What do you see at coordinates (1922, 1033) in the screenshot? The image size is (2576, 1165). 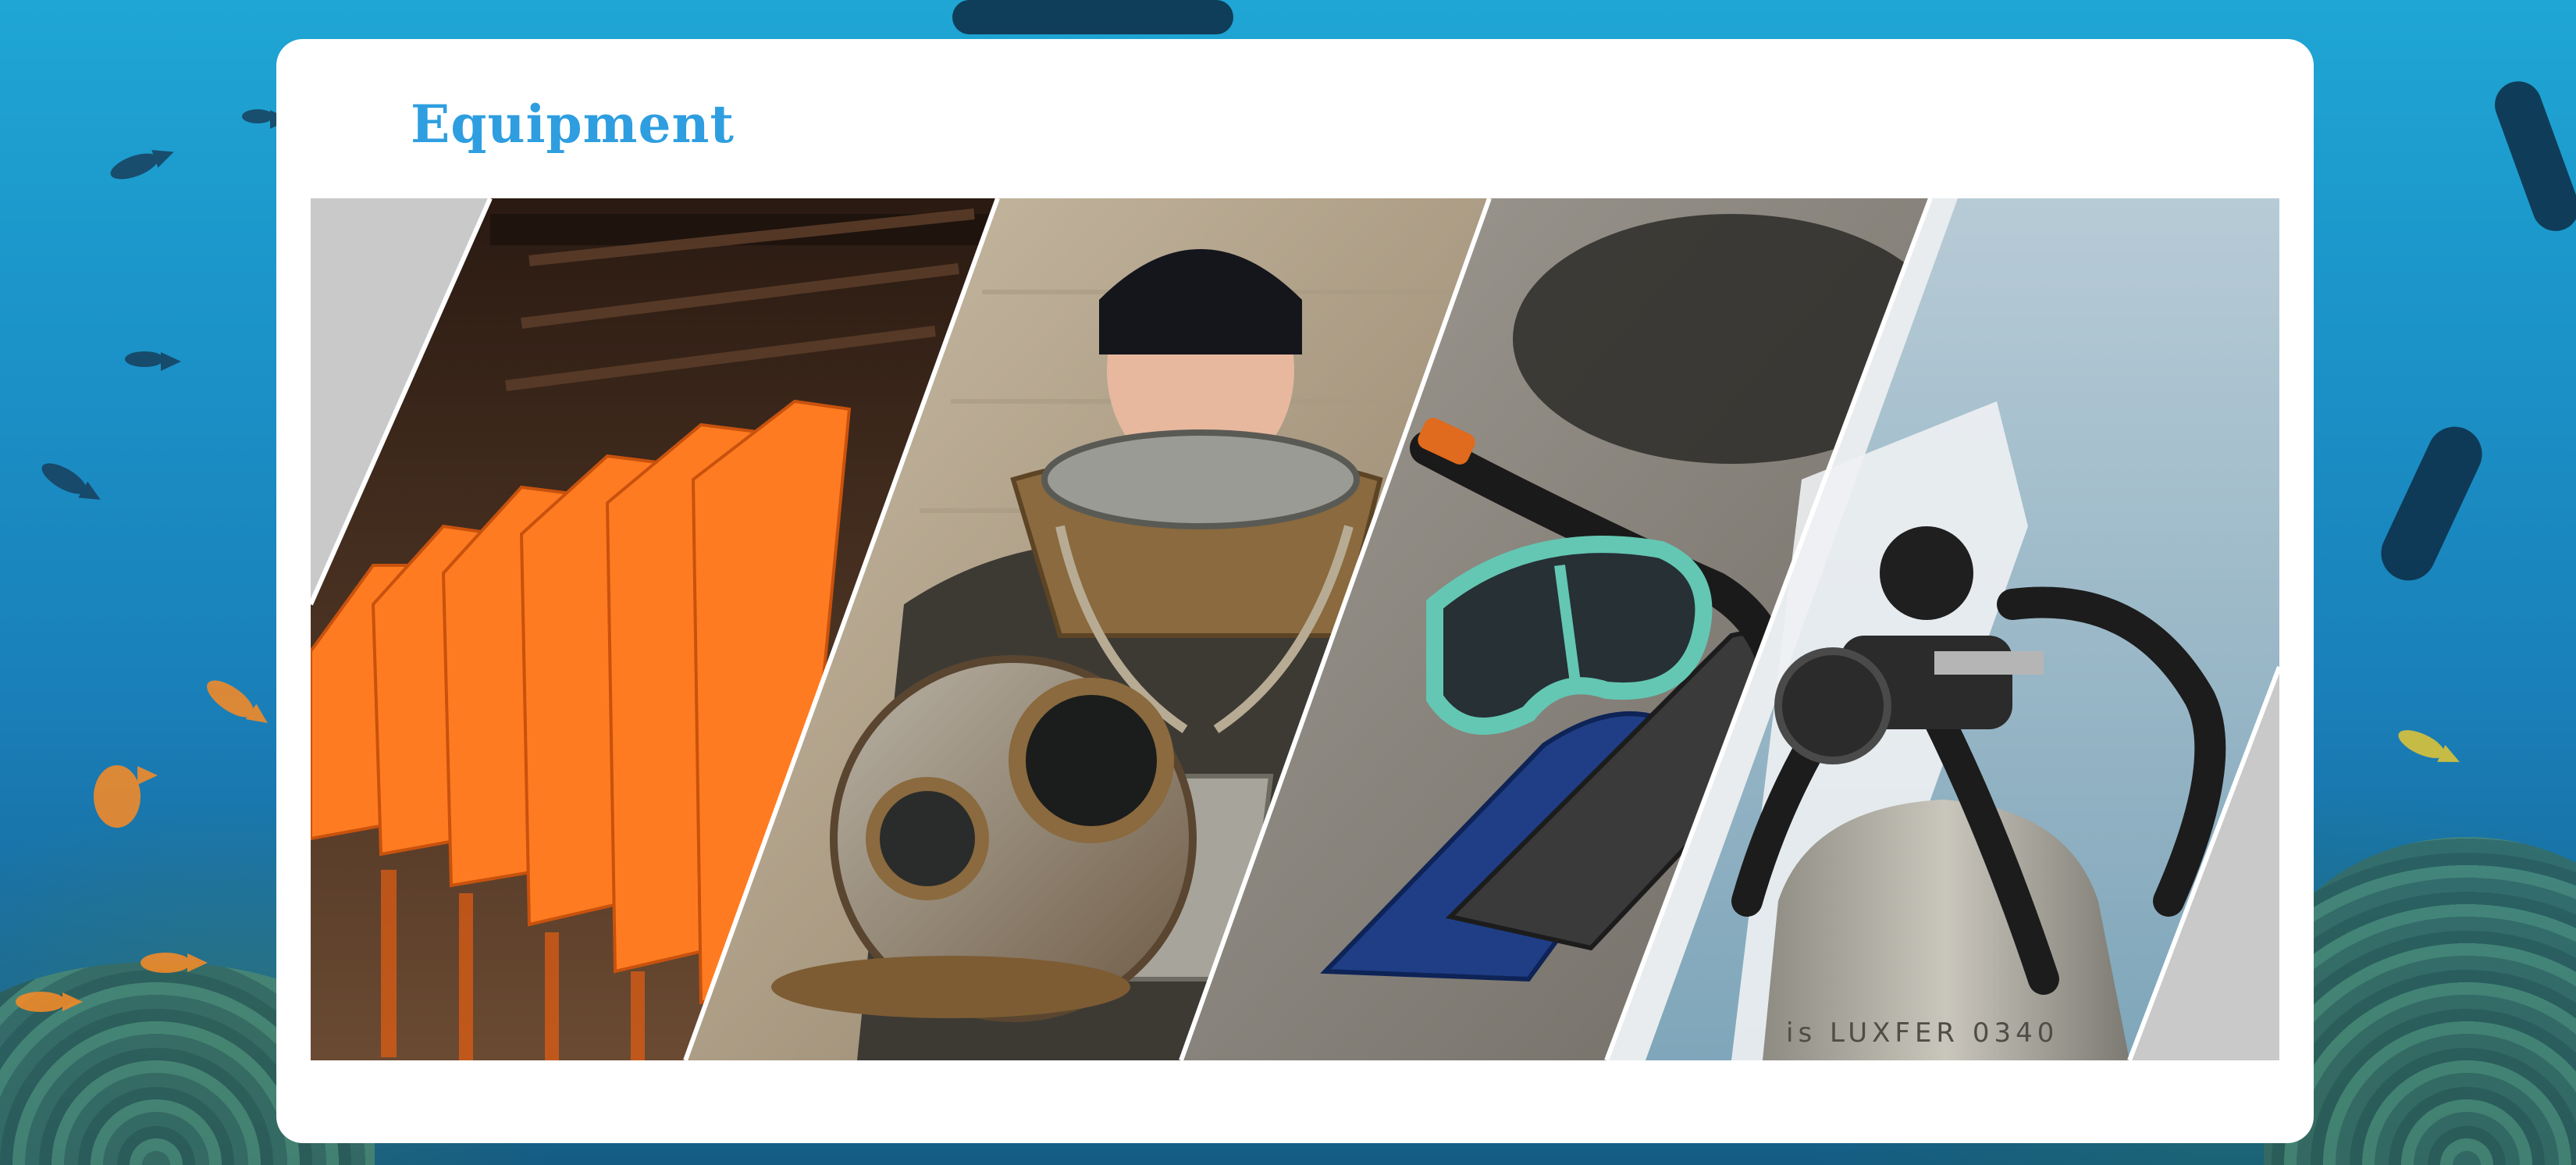 I see `tank-marking: is LUXFER 0340` at bounding box center [1922, 1033].